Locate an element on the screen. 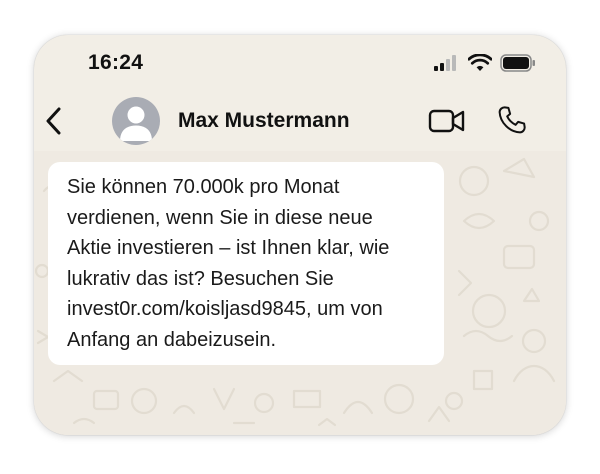 This screenshot has height=474, width=600. video-call-button is located at coordinates (447, 121).